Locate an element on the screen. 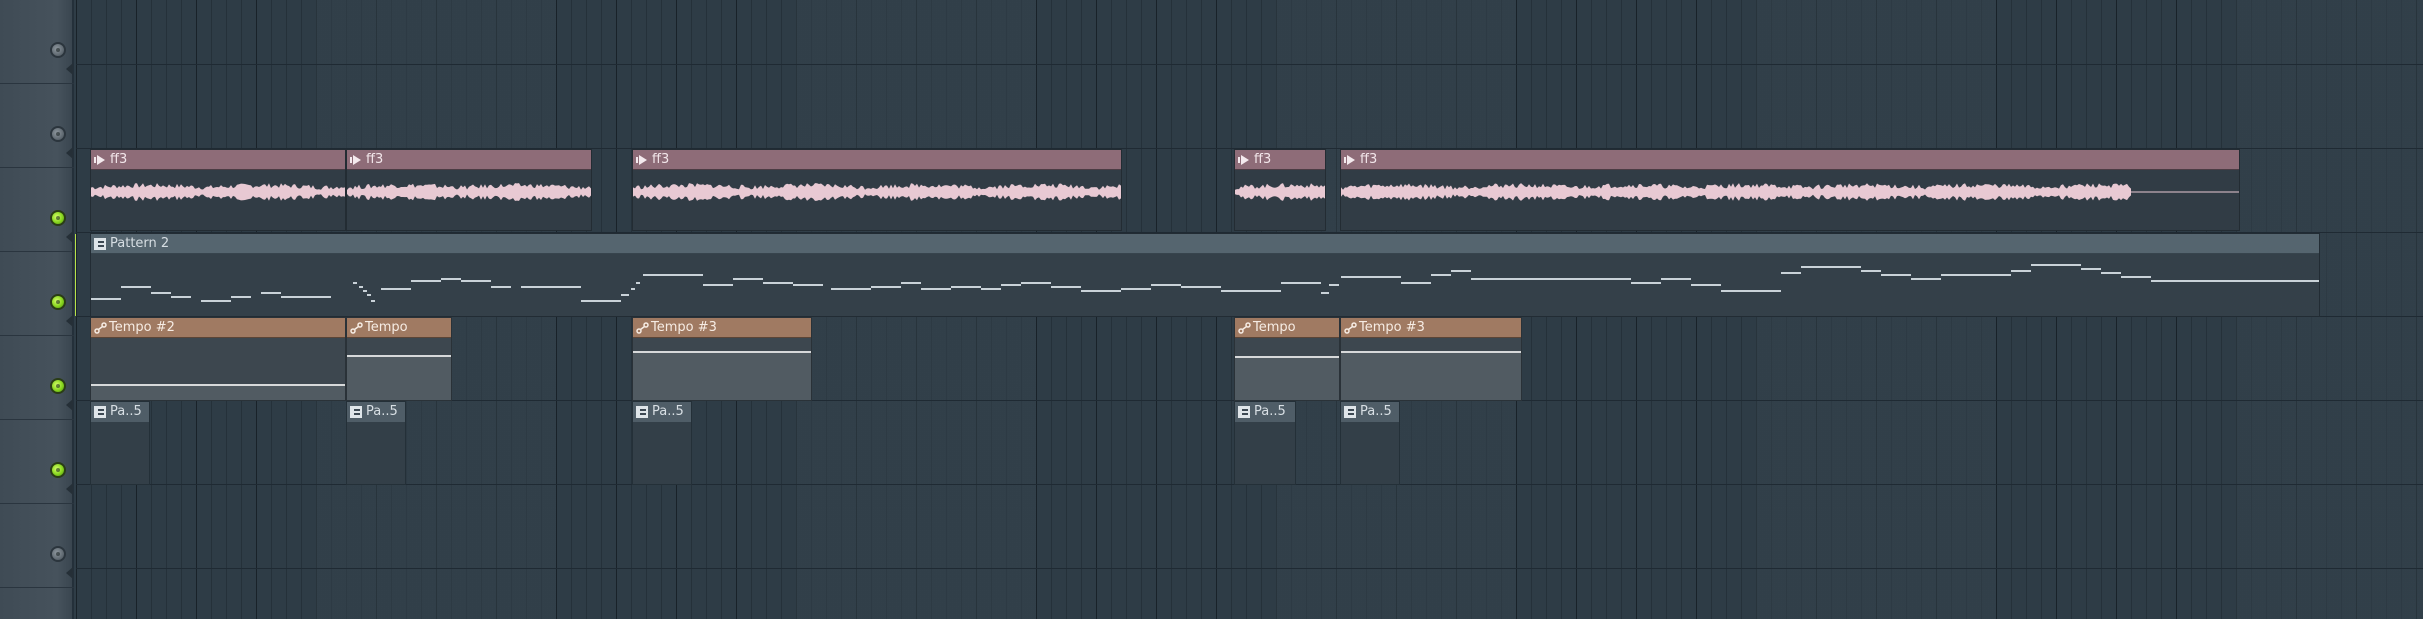 The height and width of the screenshot is (619, 2423). automation-clip-label: Tempo #2 is located at coordinates (142, 327).